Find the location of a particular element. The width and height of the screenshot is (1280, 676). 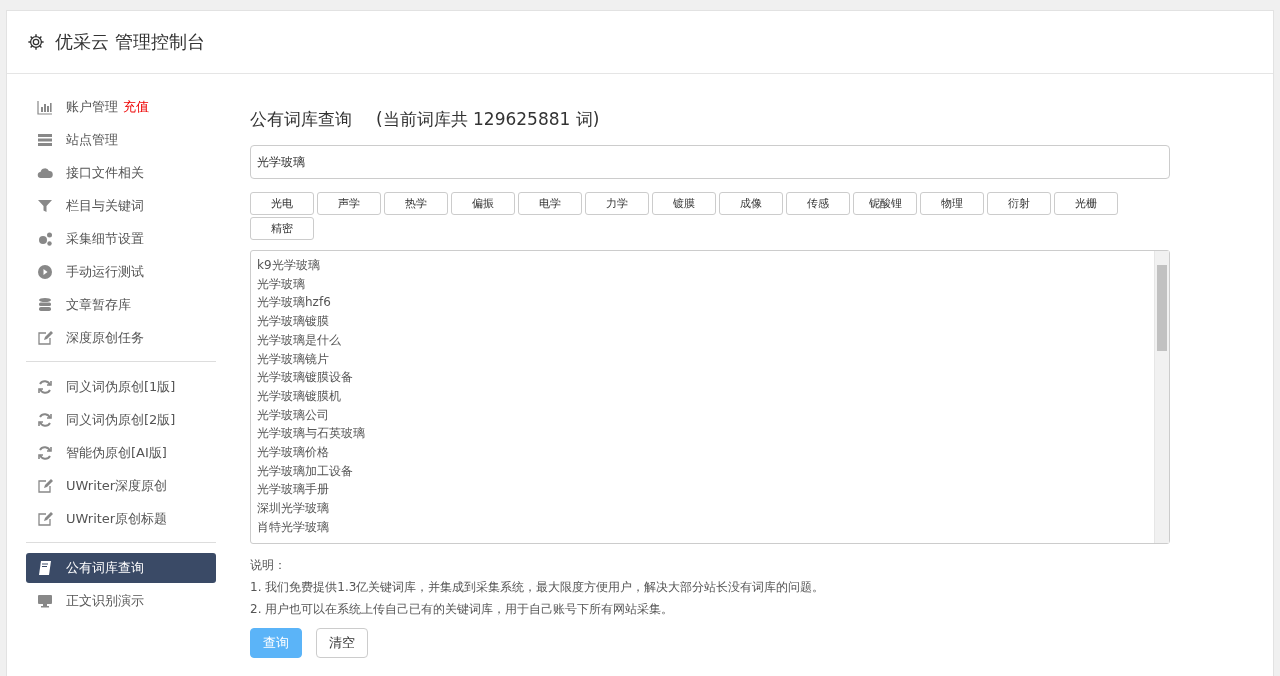

result-item: 光学玻璃镀膜 is located at coordinates (702, 321).